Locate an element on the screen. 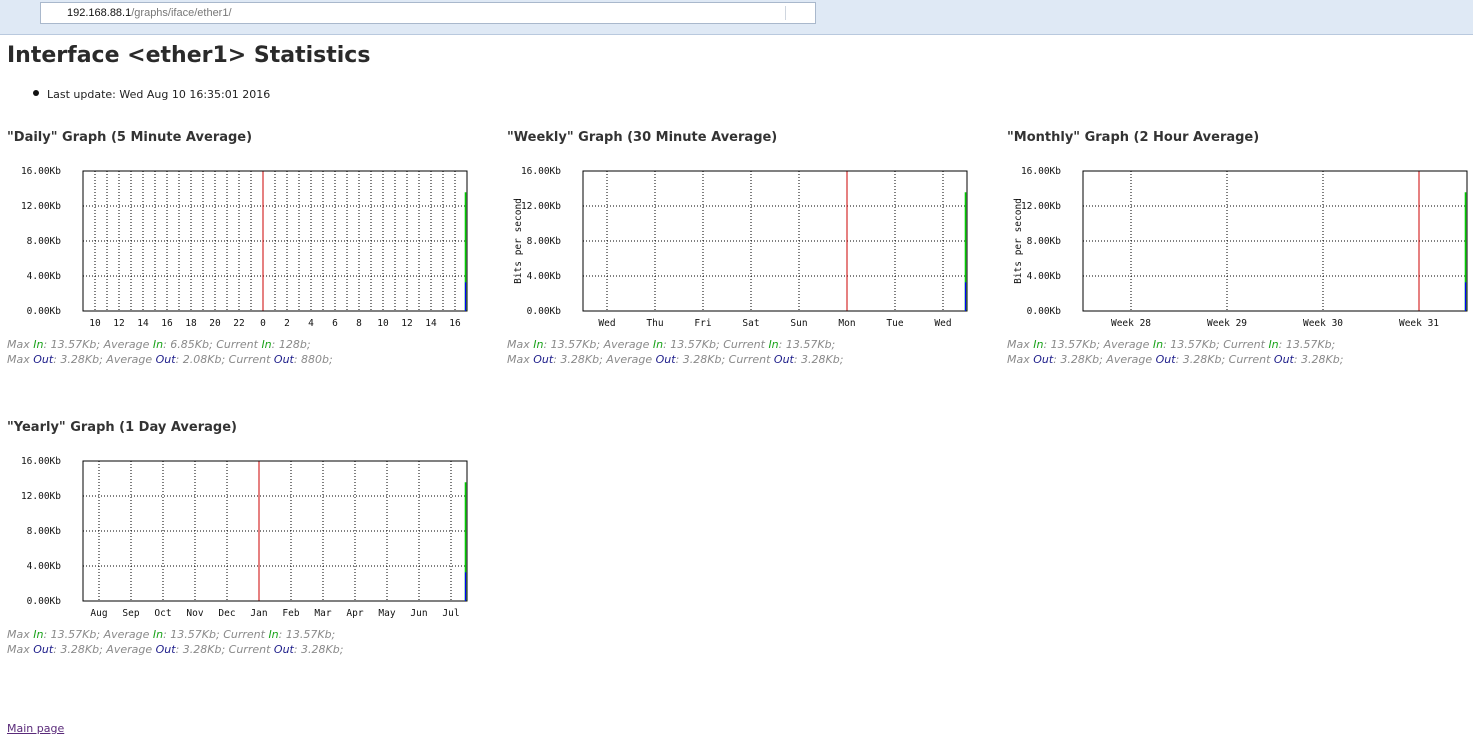 The image size is (1473, 746). x-tick-label: 10 is located at coordinates (95, 323).